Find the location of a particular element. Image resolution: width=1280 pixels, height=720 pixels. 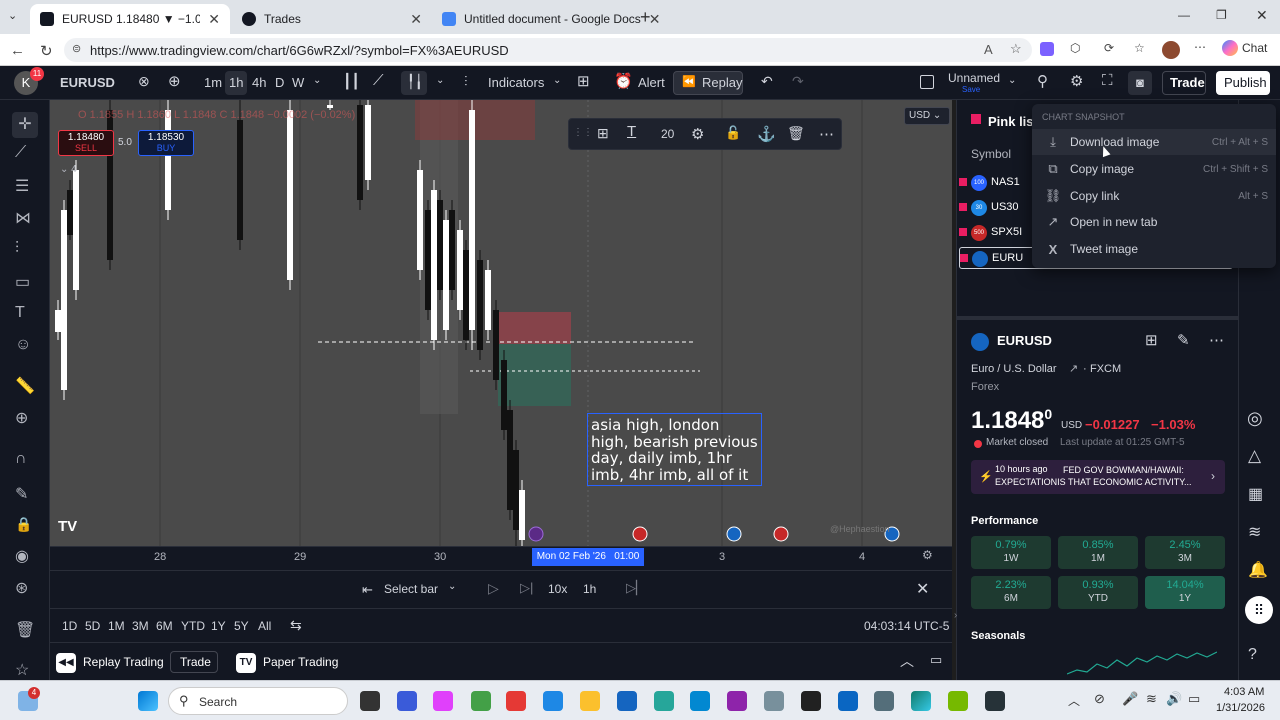

lock-icon: 🔓 is located at coordinates (733, 133).